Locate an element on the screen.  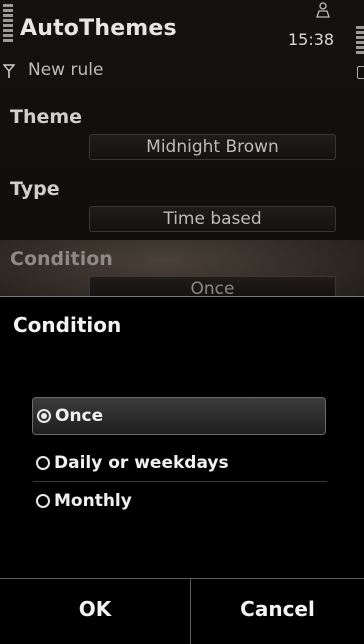
battery-icon is located at coordinates (360, 40).